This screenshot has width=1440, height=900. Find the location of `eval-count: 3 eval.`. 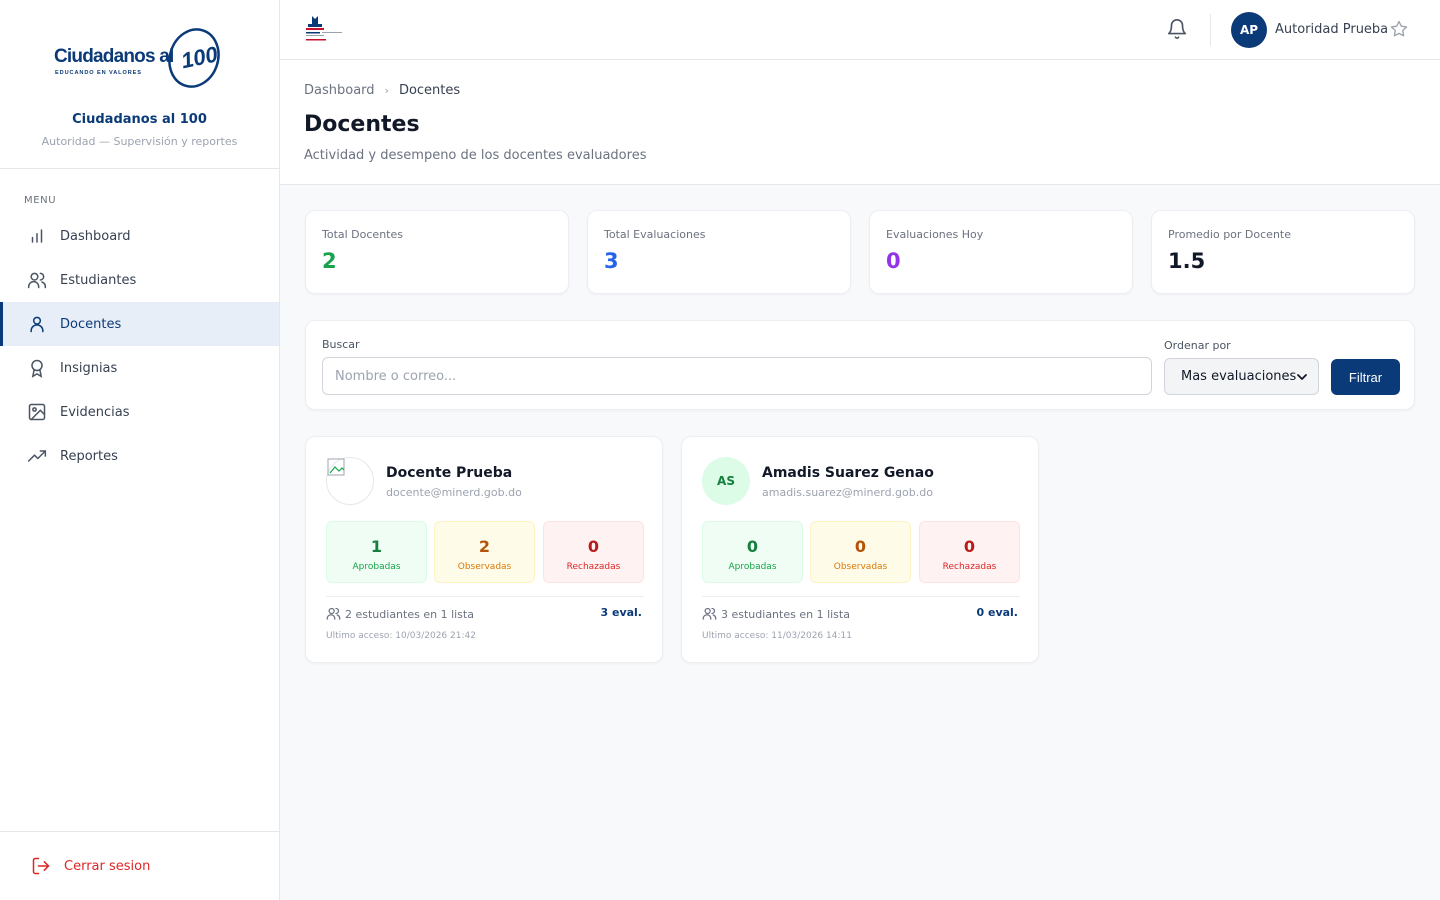

eval-count: 3 eval. is located at coordinates (621, 612).